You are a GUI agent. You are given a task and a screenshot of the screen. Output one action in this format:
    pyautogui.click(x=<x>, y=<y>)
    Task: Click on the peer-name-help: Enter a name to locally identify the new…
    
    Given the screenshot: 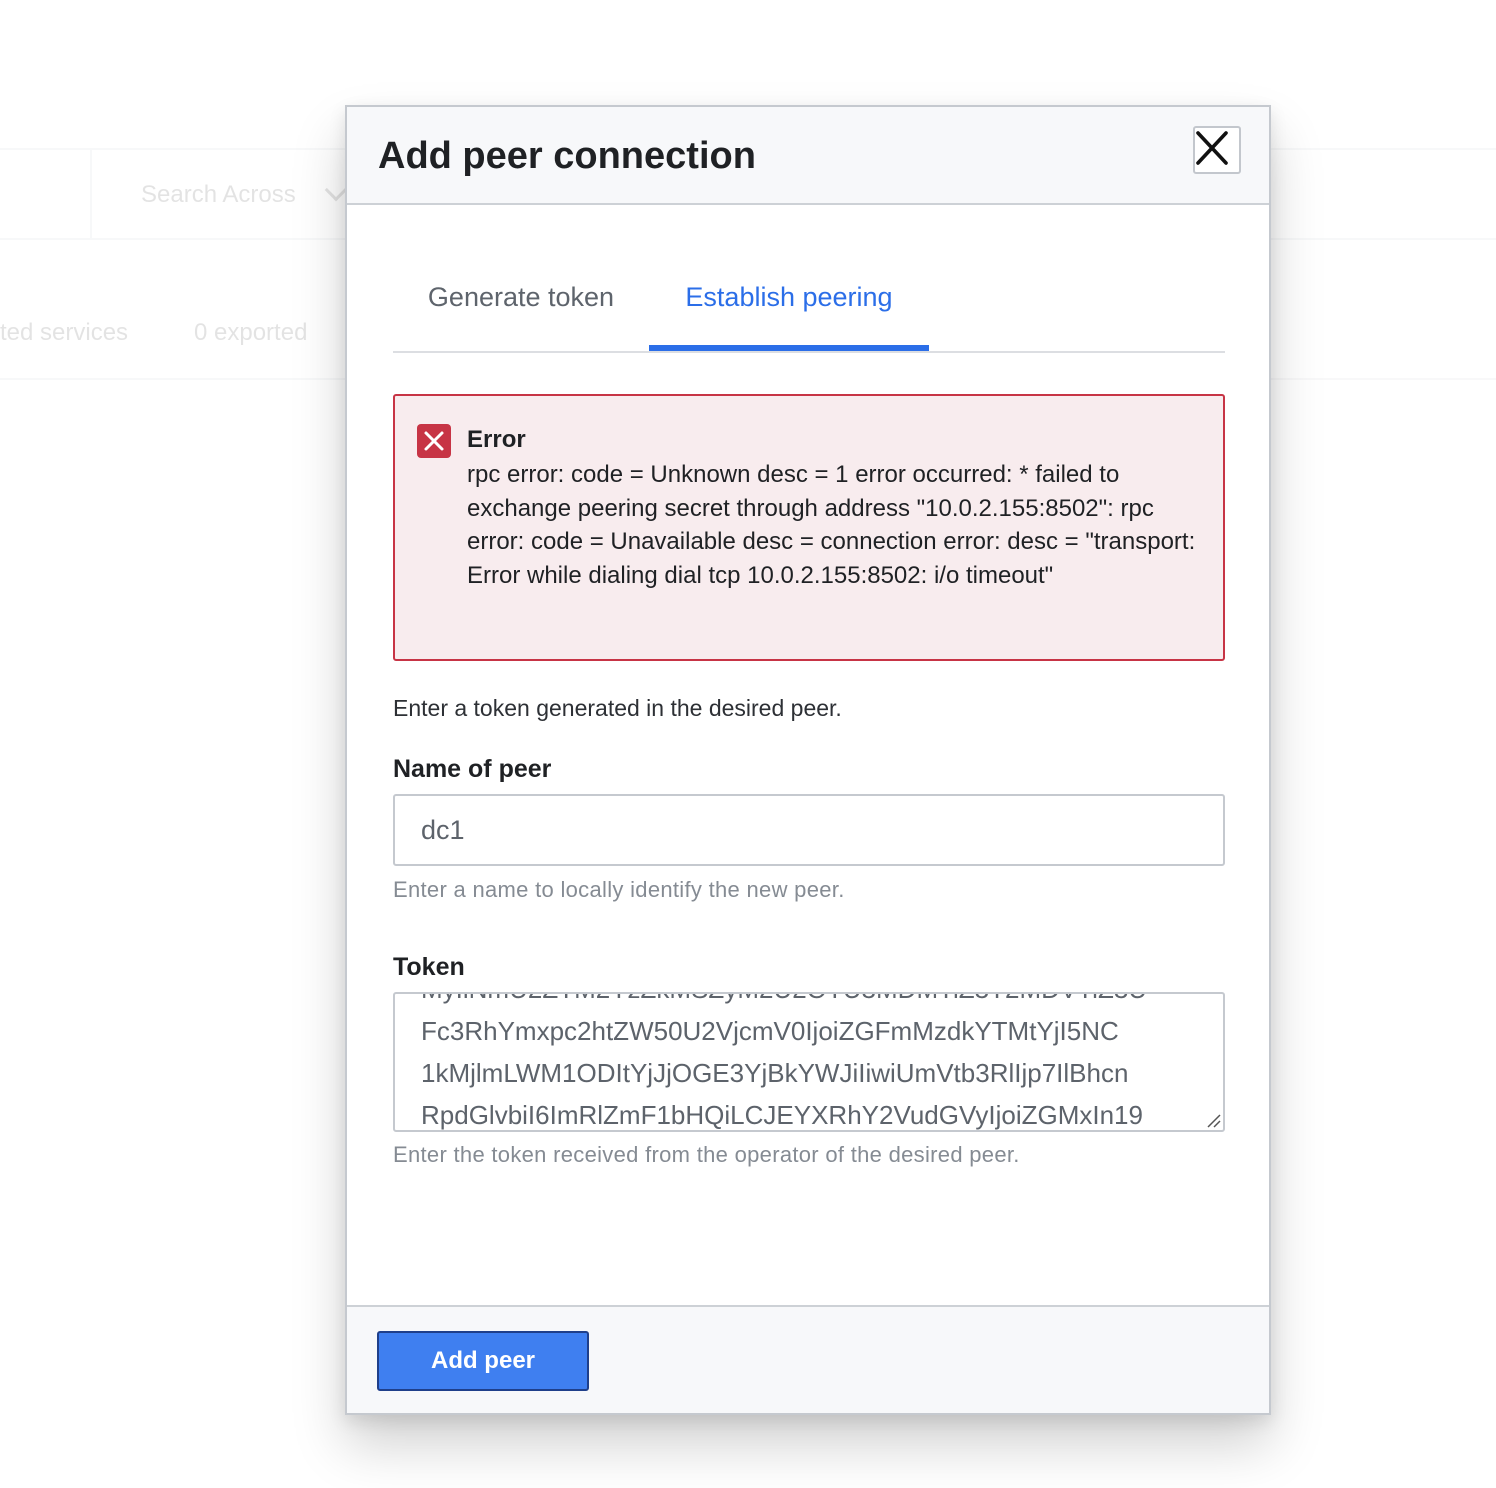 What is the action you would take?
    pyautogui.click(x=619, y=889)
    